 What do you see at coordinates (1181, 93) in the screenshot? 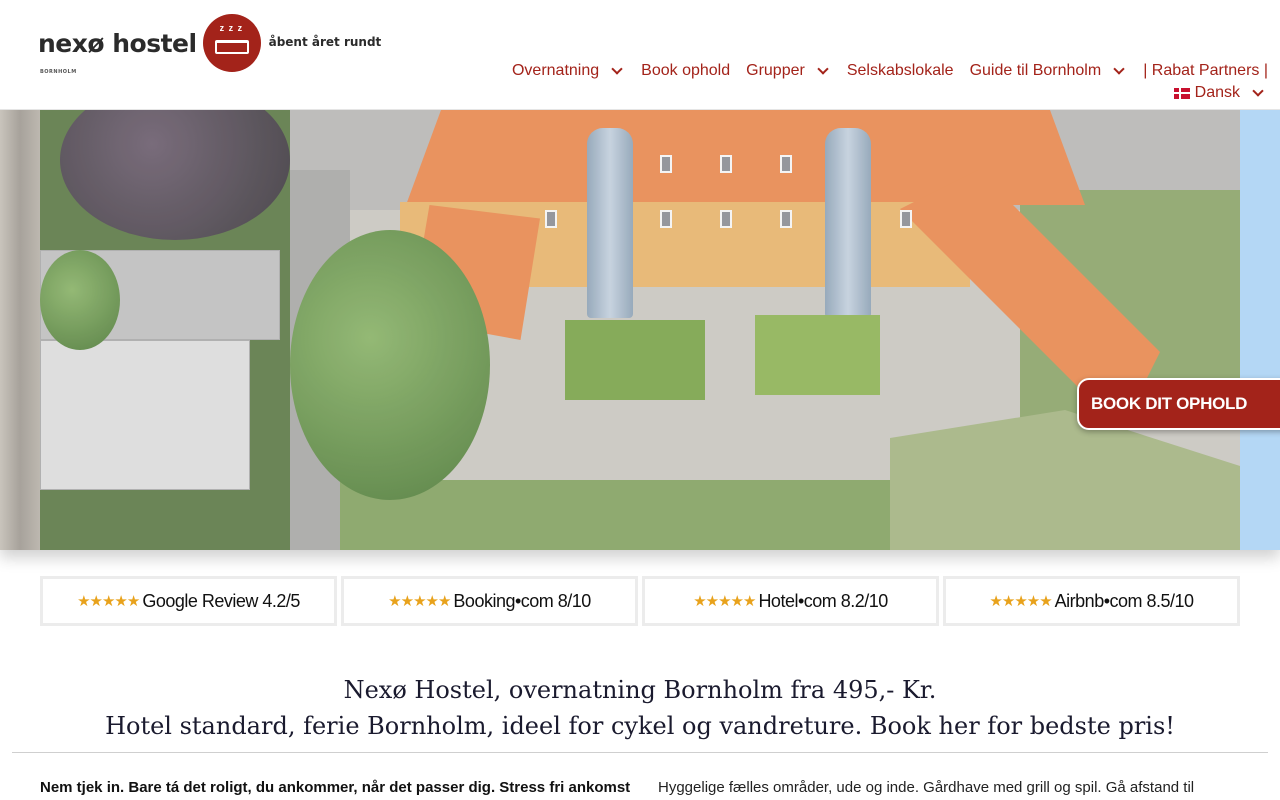
I see `danish-flag-icon` at bounding box center [1181, 93].